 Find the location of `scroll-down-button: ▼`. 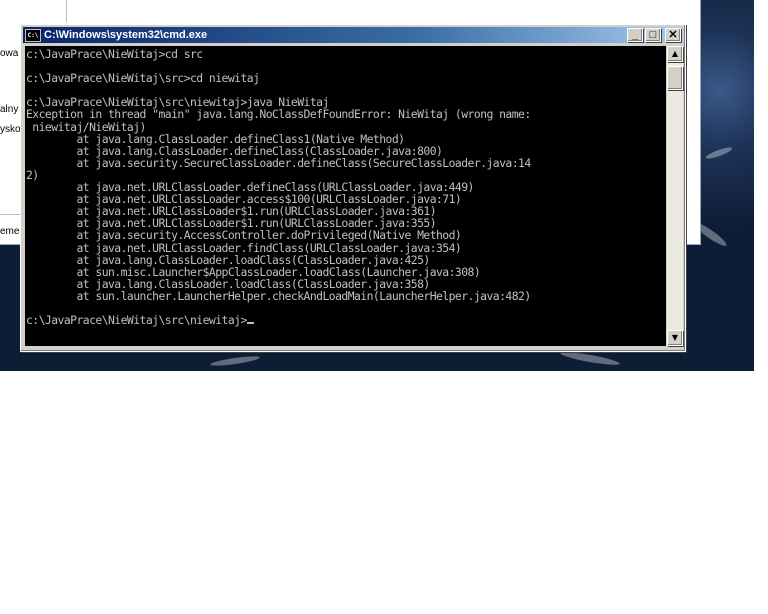

scroll-down-button: ▼ is located at coordinates (675, 338).